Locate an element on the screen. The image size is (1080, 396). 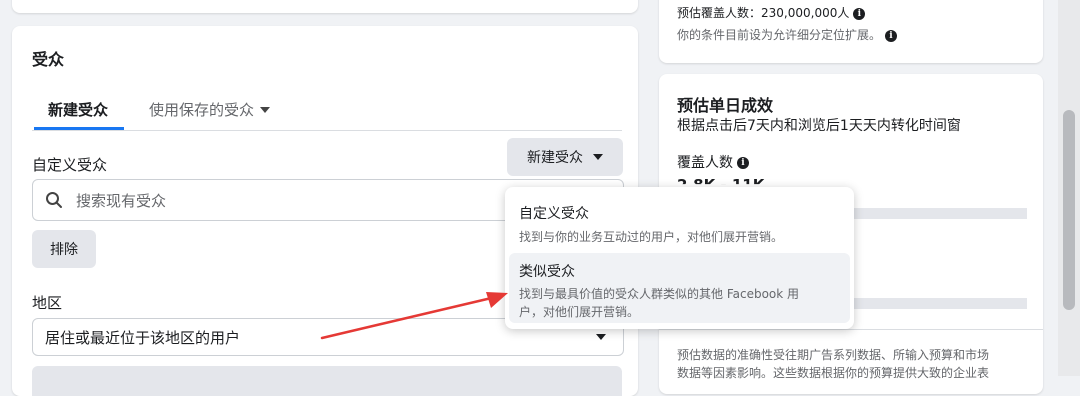
reach-note-text: 你的条件目前设为允许细分定位扩展。 is located at coordinates (779, 35).